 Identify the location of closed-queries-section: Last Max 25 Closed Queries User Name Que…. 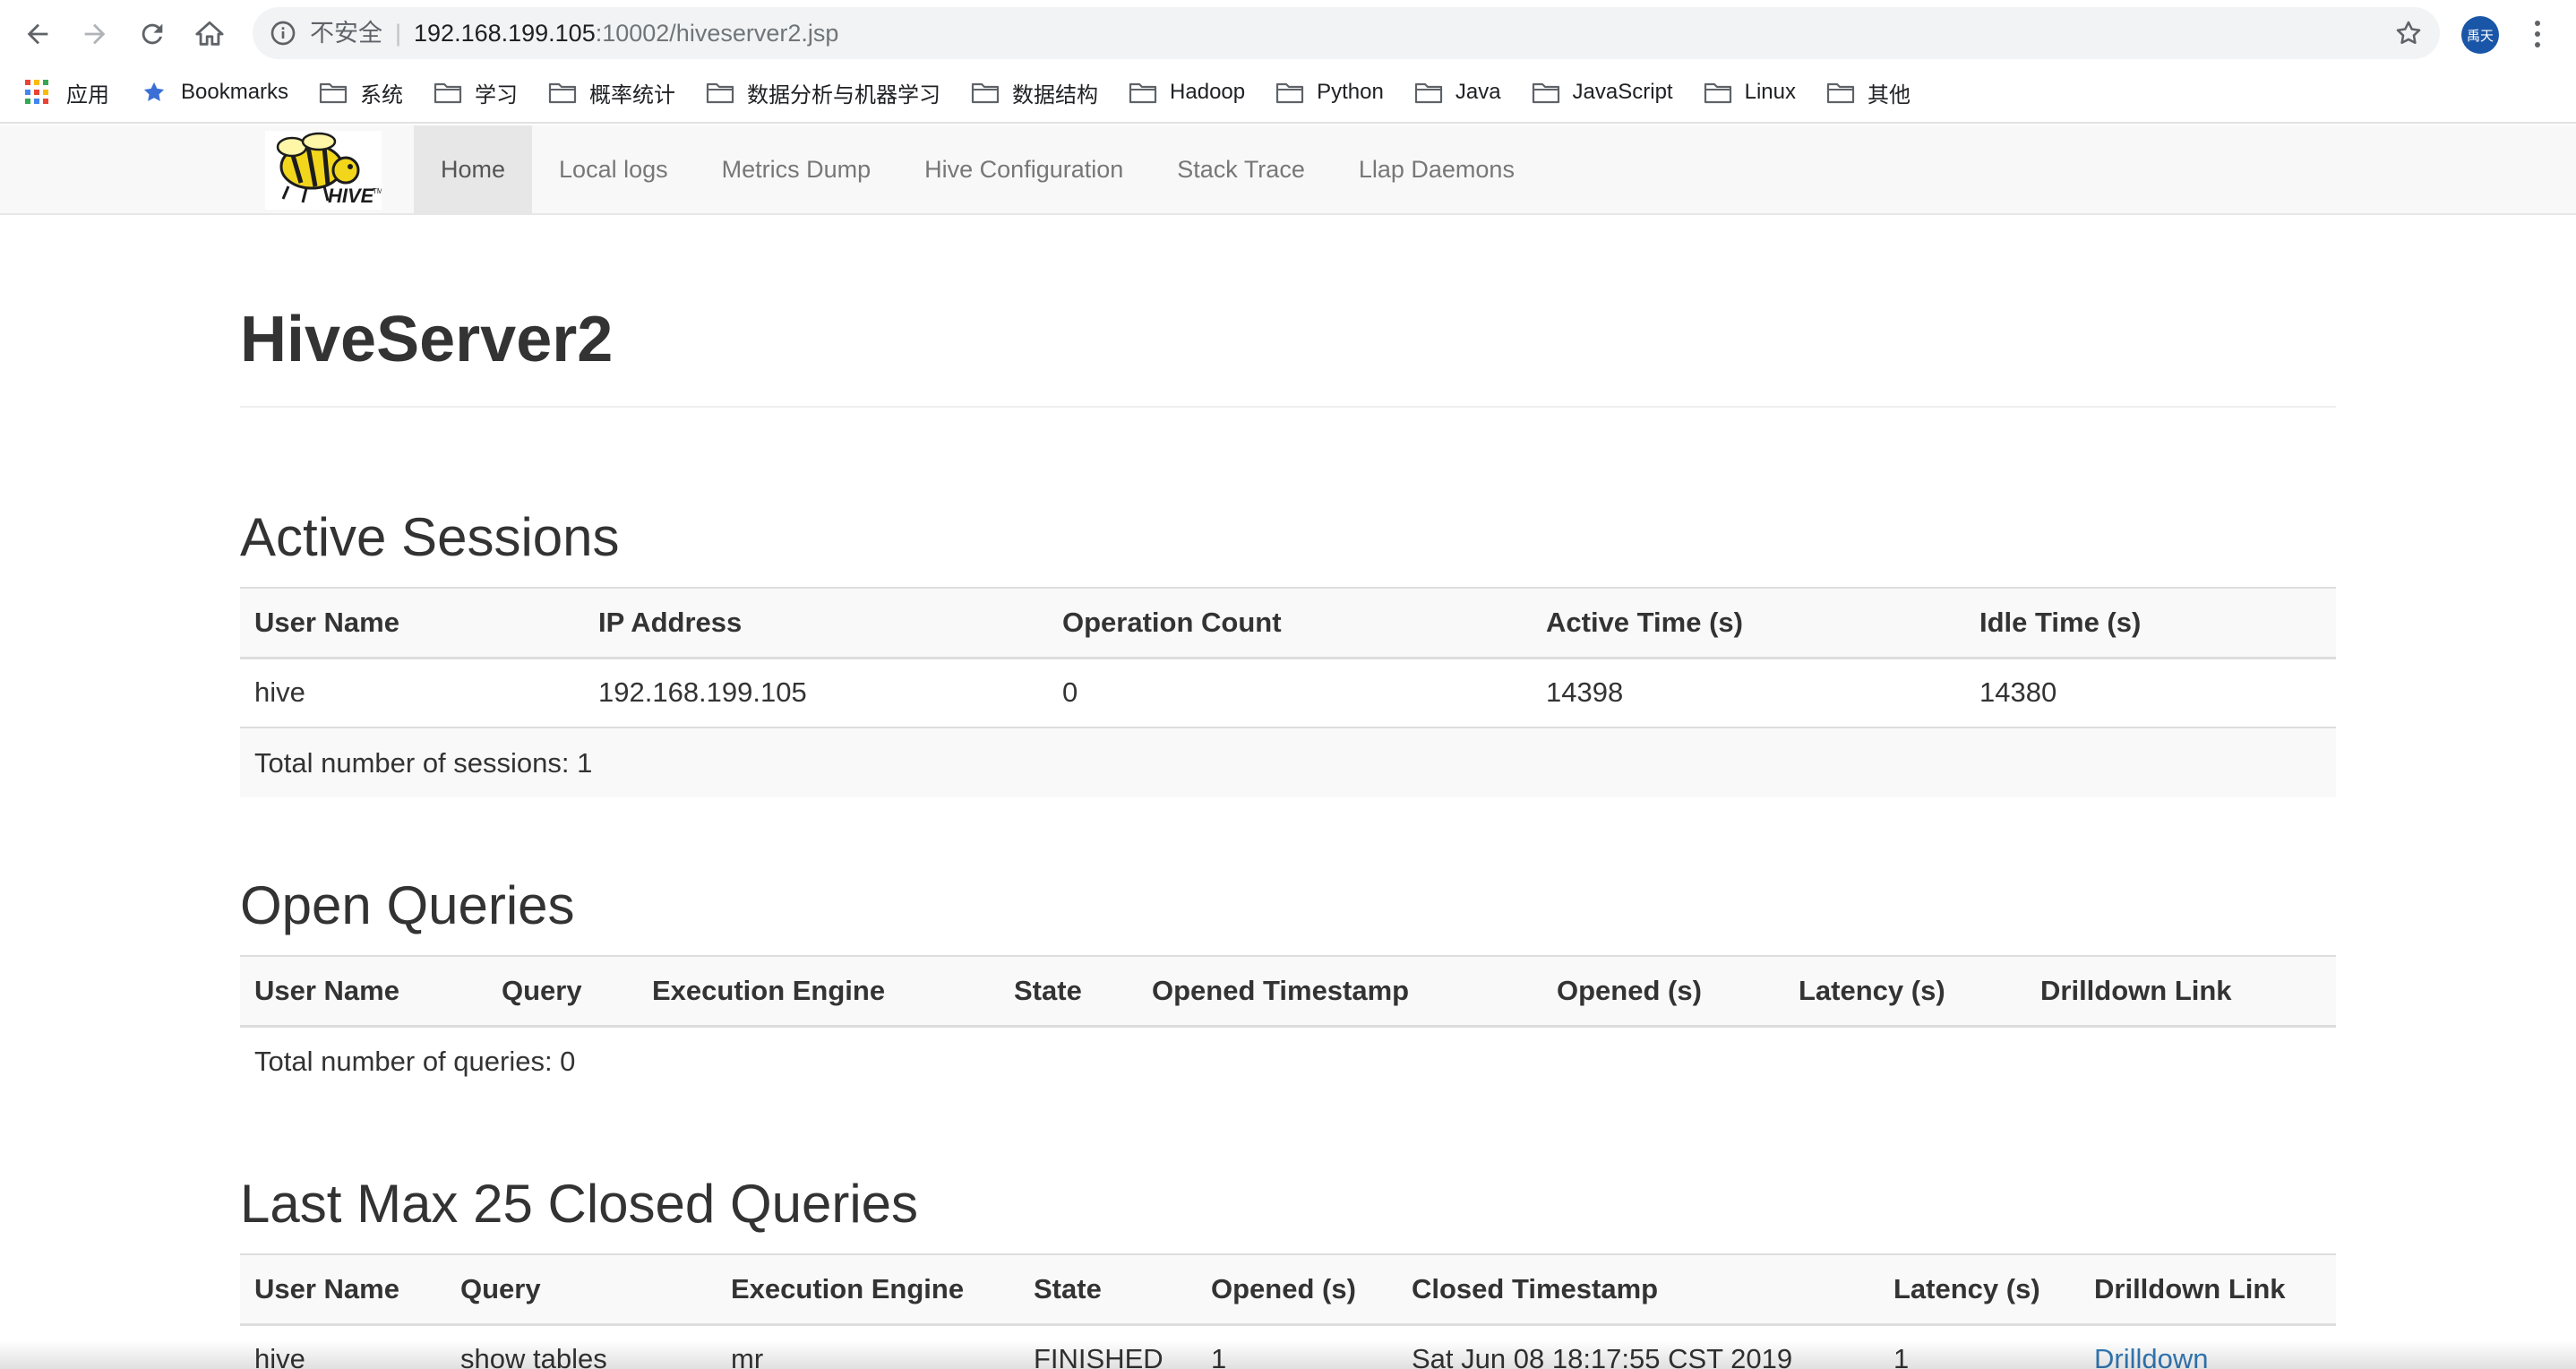
(1288, 1272).